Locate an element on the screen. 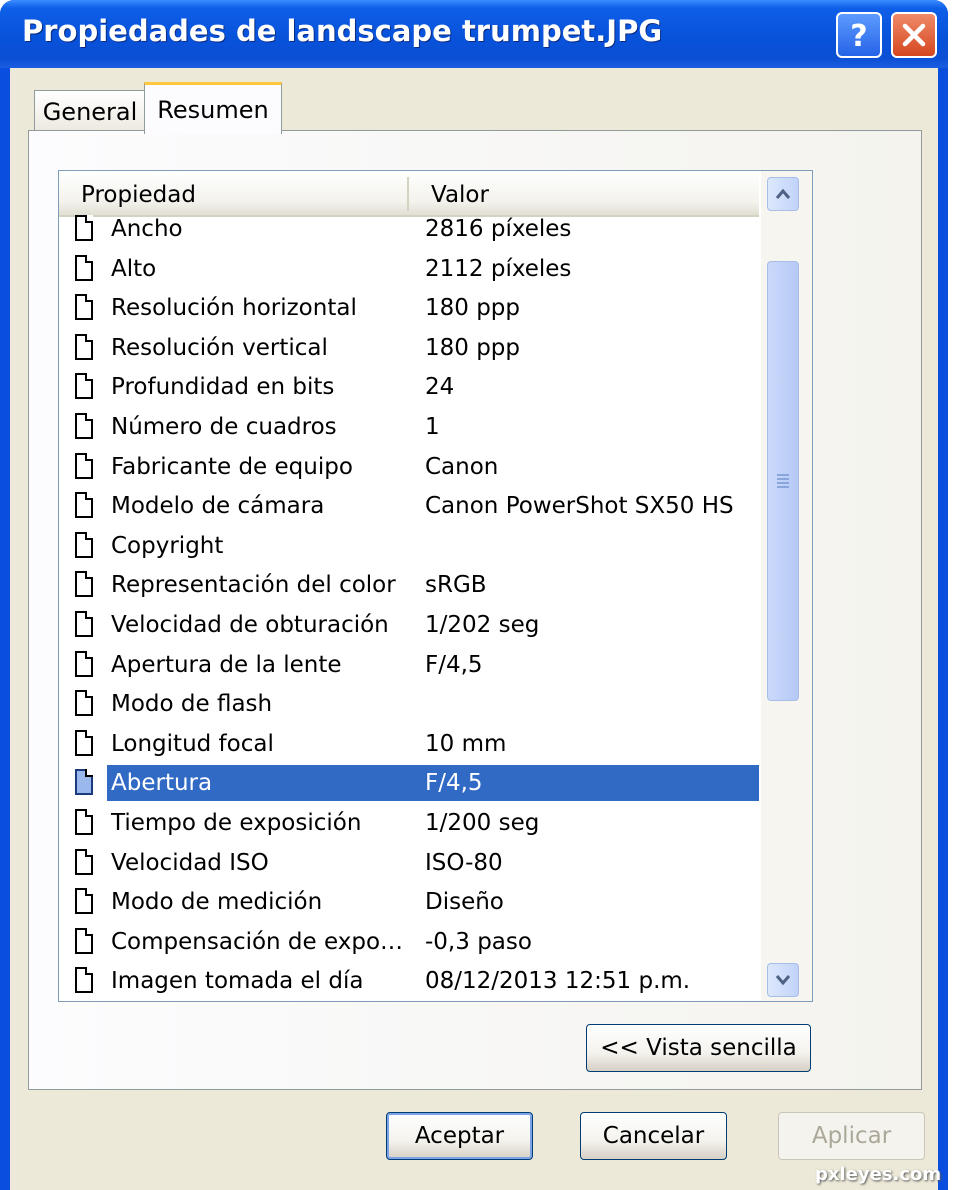 This screenshot has height=1190, width=954. property-value: 2112 píxeles is located at coordinates (498, 268).